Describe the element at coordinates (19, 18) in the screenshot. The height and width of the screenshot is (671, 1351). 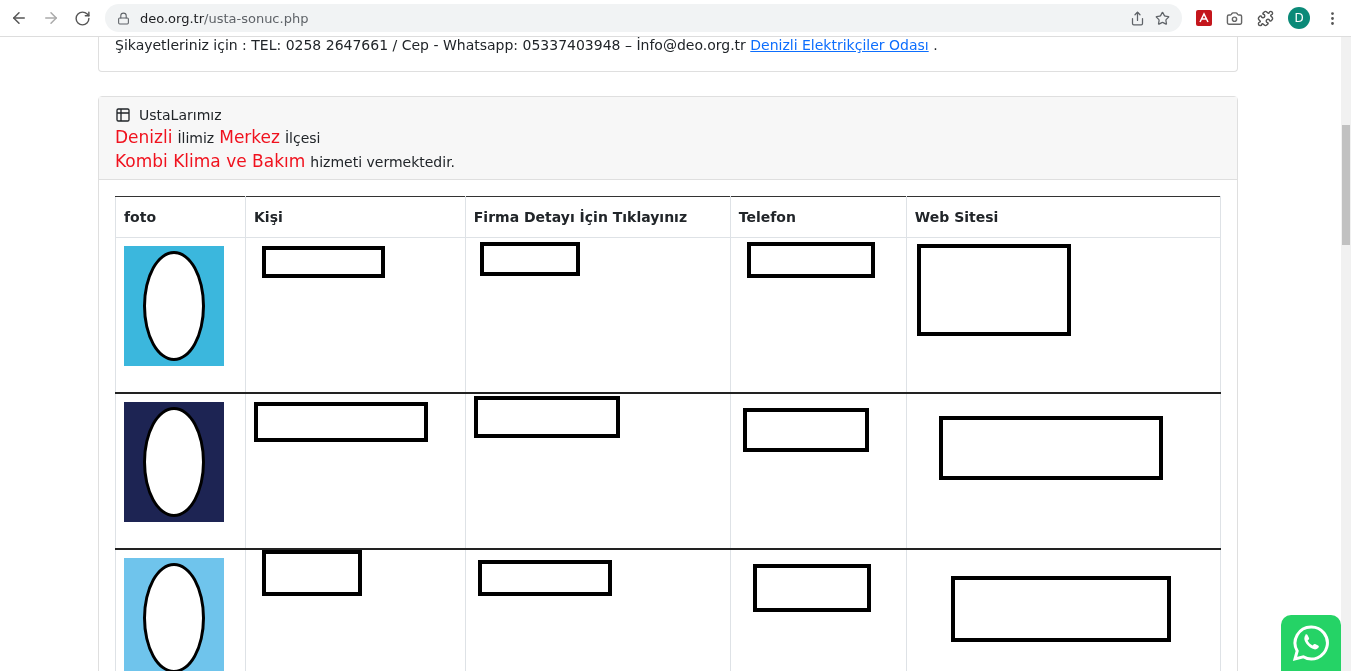
I see `back-icon` at that location.